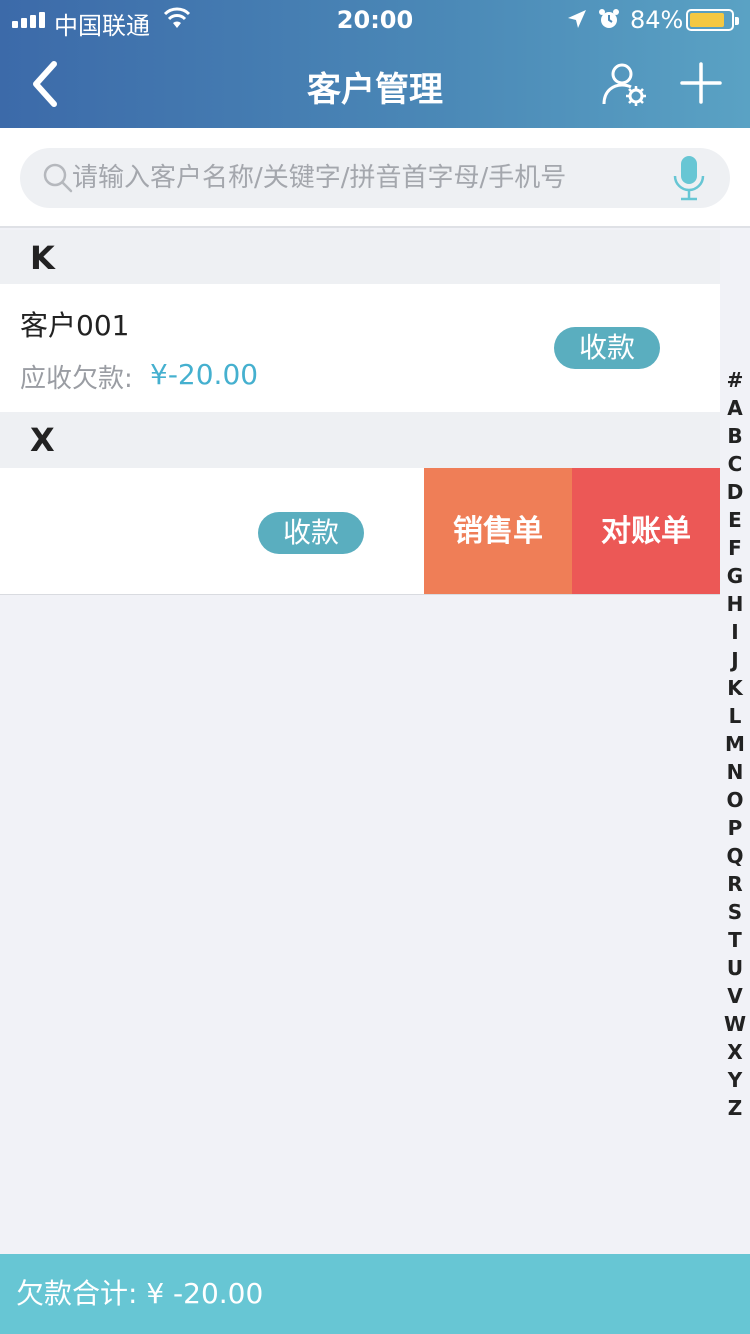 Image resolution: width=750 pixels, height=1334 pixels. I want to click on debt-total-footer: 欠款合计: ¥ -20.00, so click(375, 1294).